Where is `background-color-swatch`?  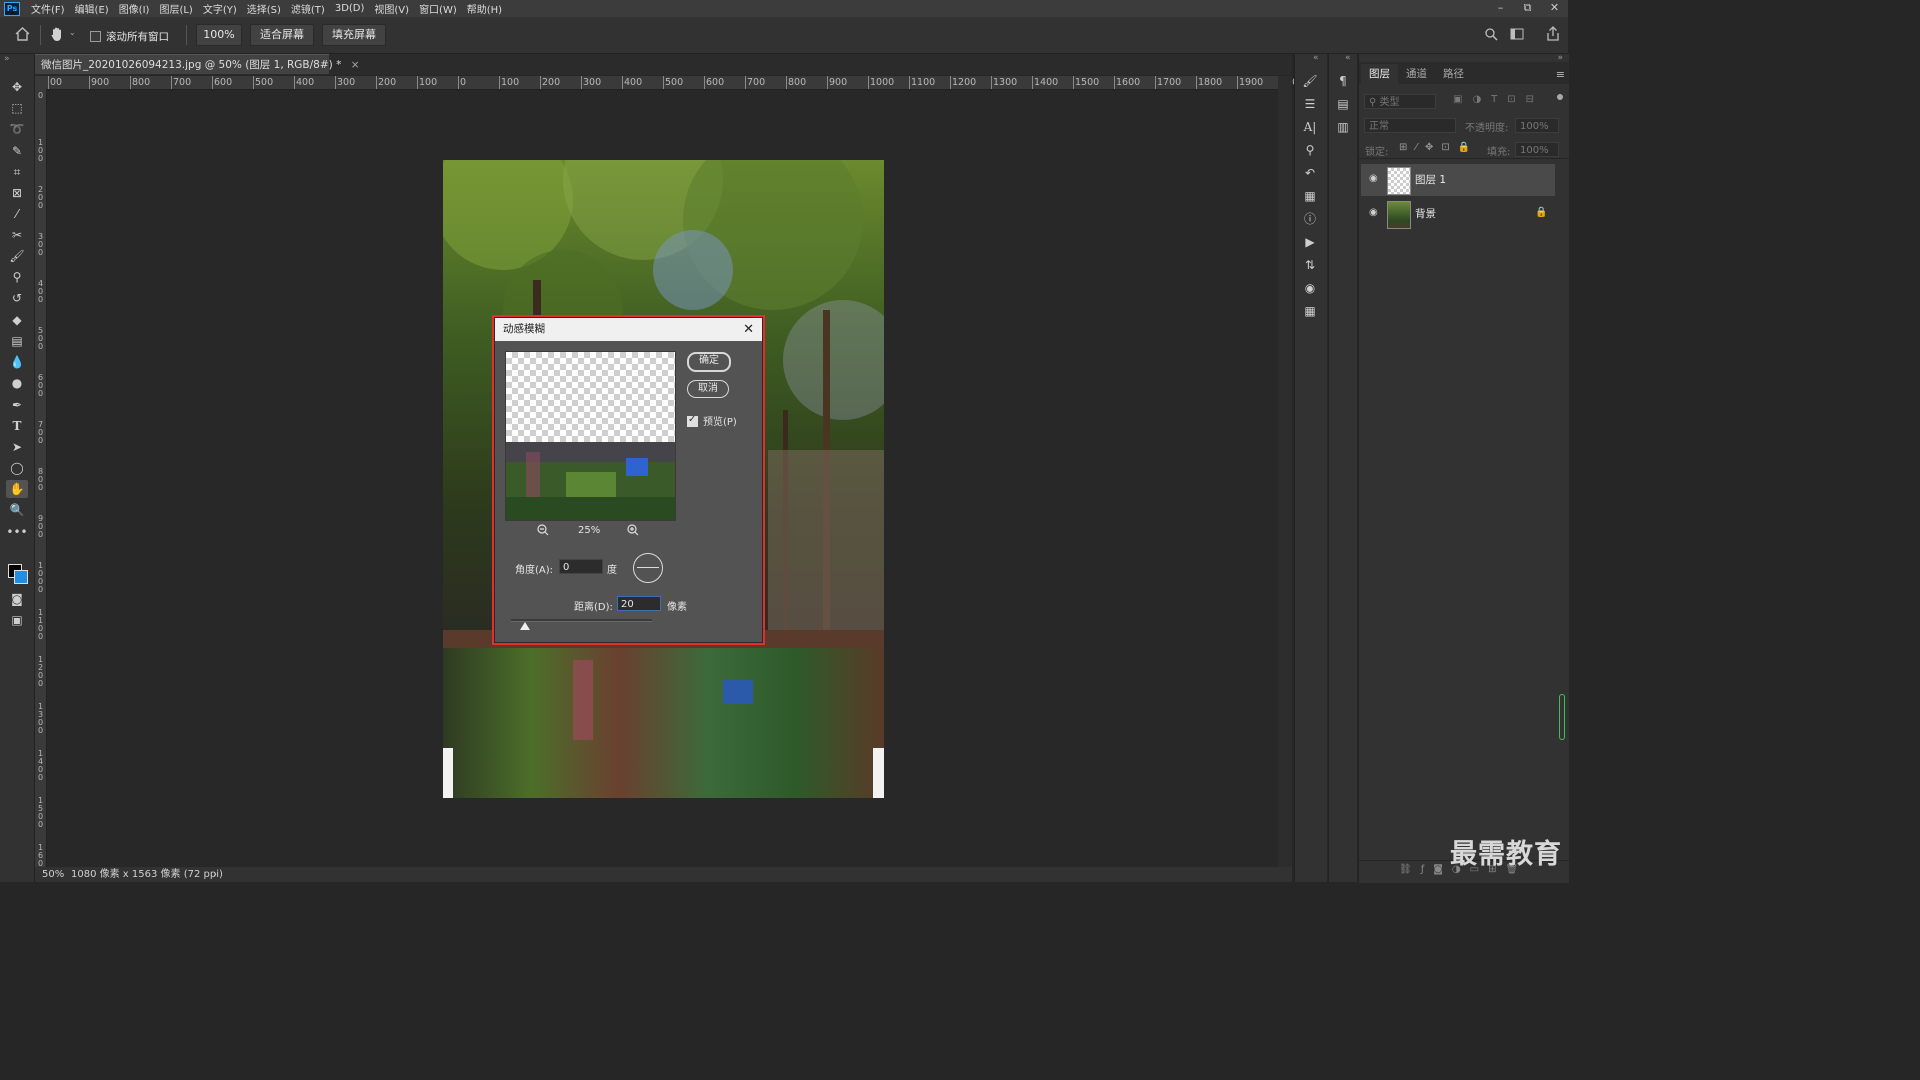
background-color-swatch is located at coordinates (21, 577).